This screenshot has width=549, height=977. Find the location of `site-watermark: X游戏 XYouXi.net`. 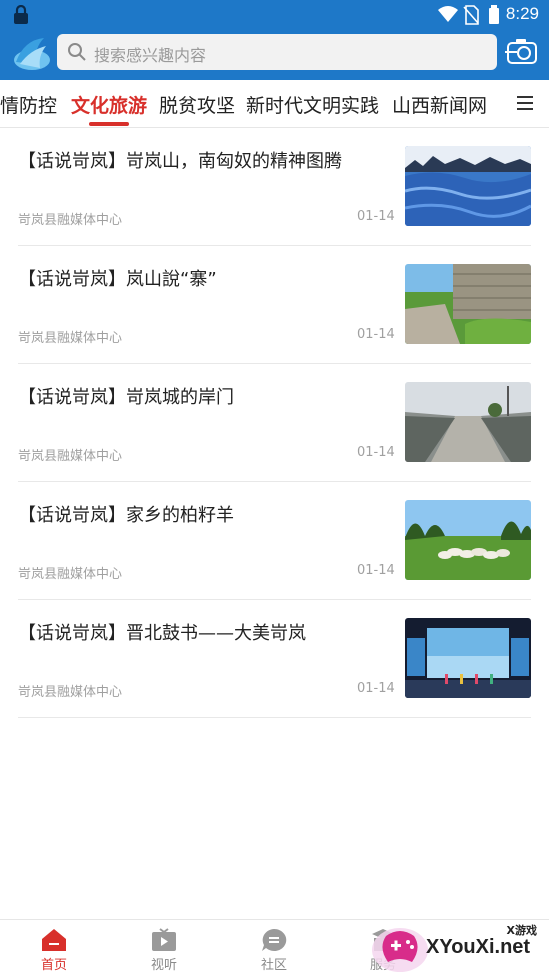

site-watermark: X游戏 XYouXi.net is located at coordinates (457, 948).